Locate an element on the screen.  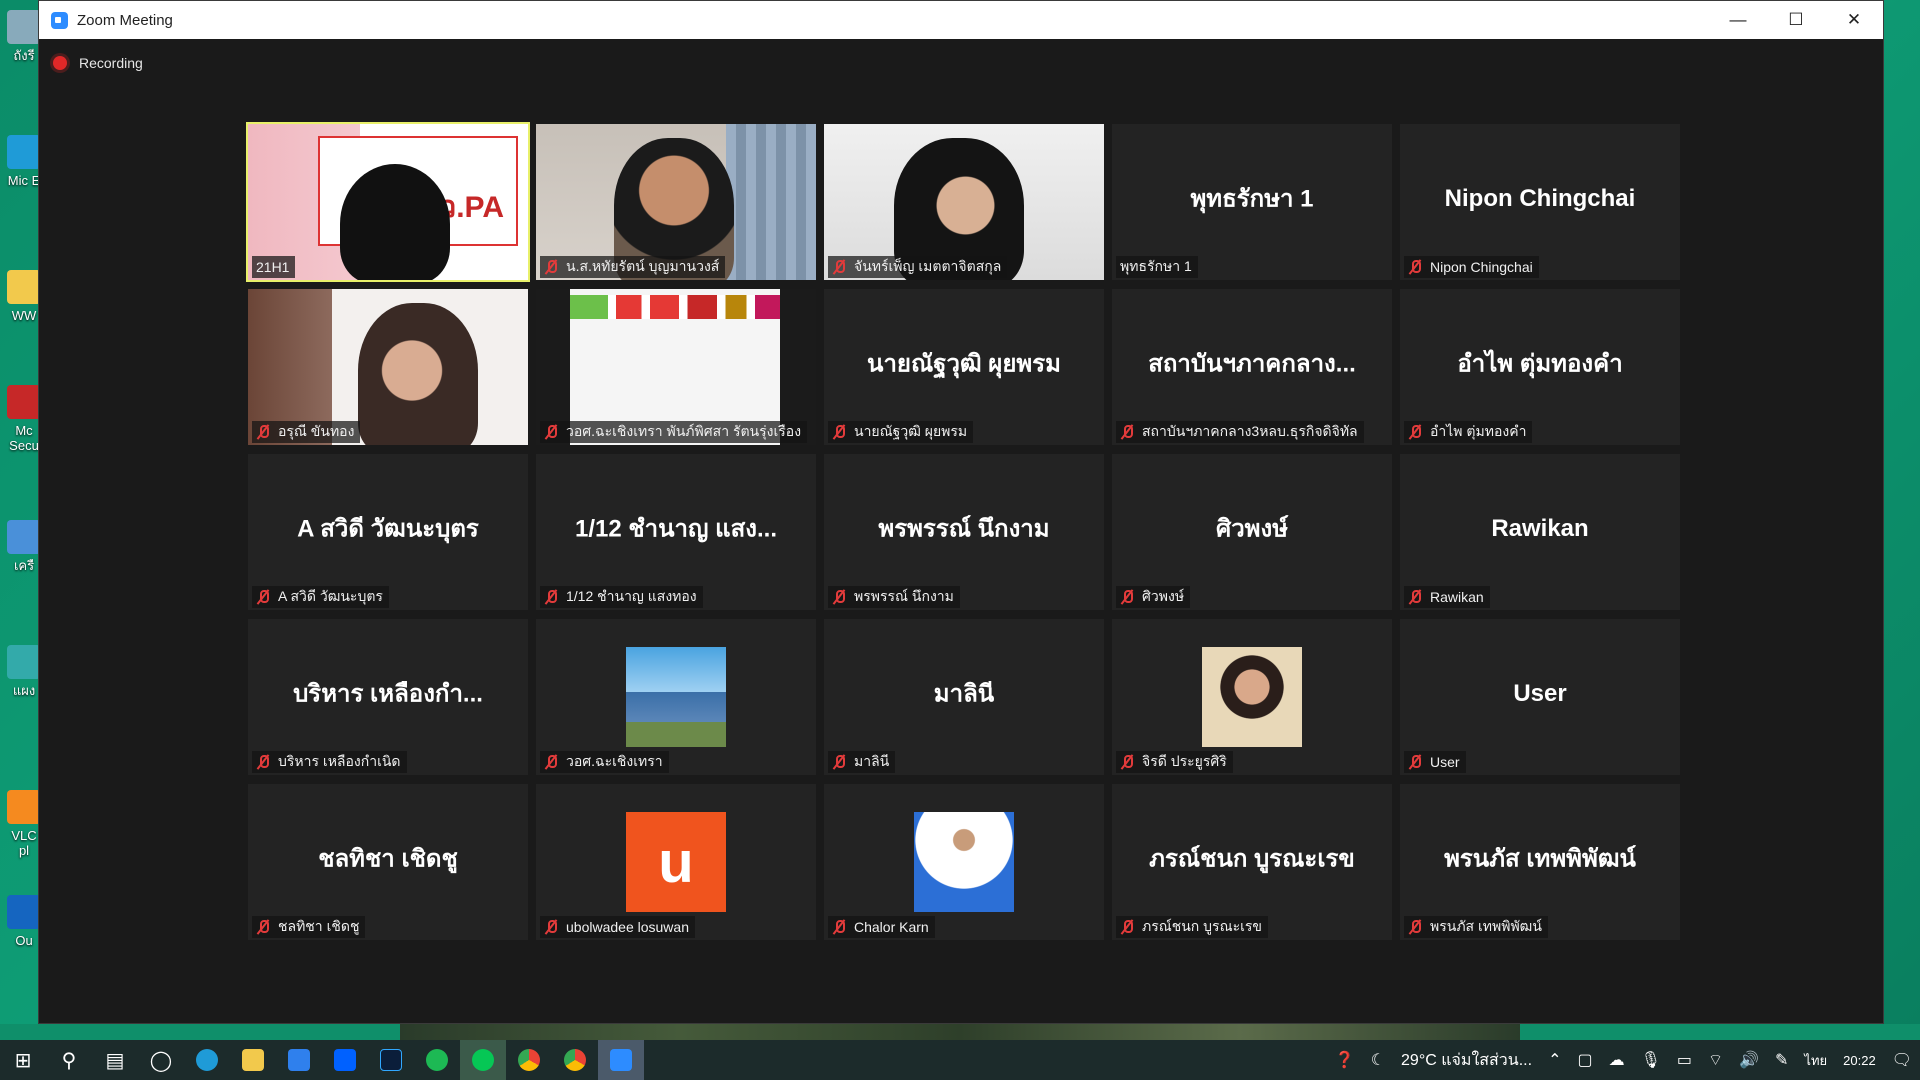
volume-icon: 🔊 is located at coordinates (1749, 1060).